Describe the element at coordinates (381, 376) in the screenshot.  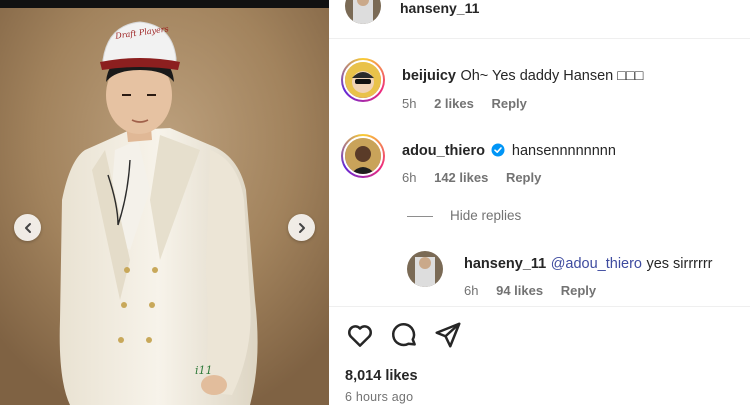
I see `post-likes-count: 8,014 likes` at that location.